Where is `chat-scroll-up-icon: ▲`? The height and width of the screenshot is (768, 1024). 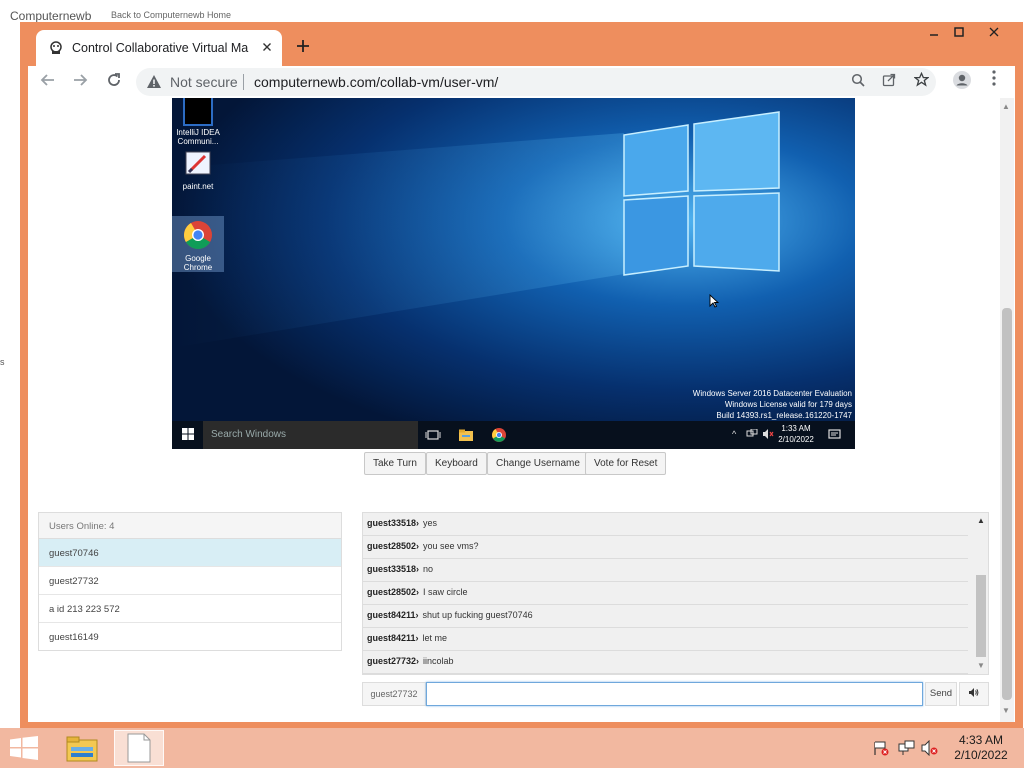 chat-scroll-up-icon: ▲ is located at coordinates (981, 520).